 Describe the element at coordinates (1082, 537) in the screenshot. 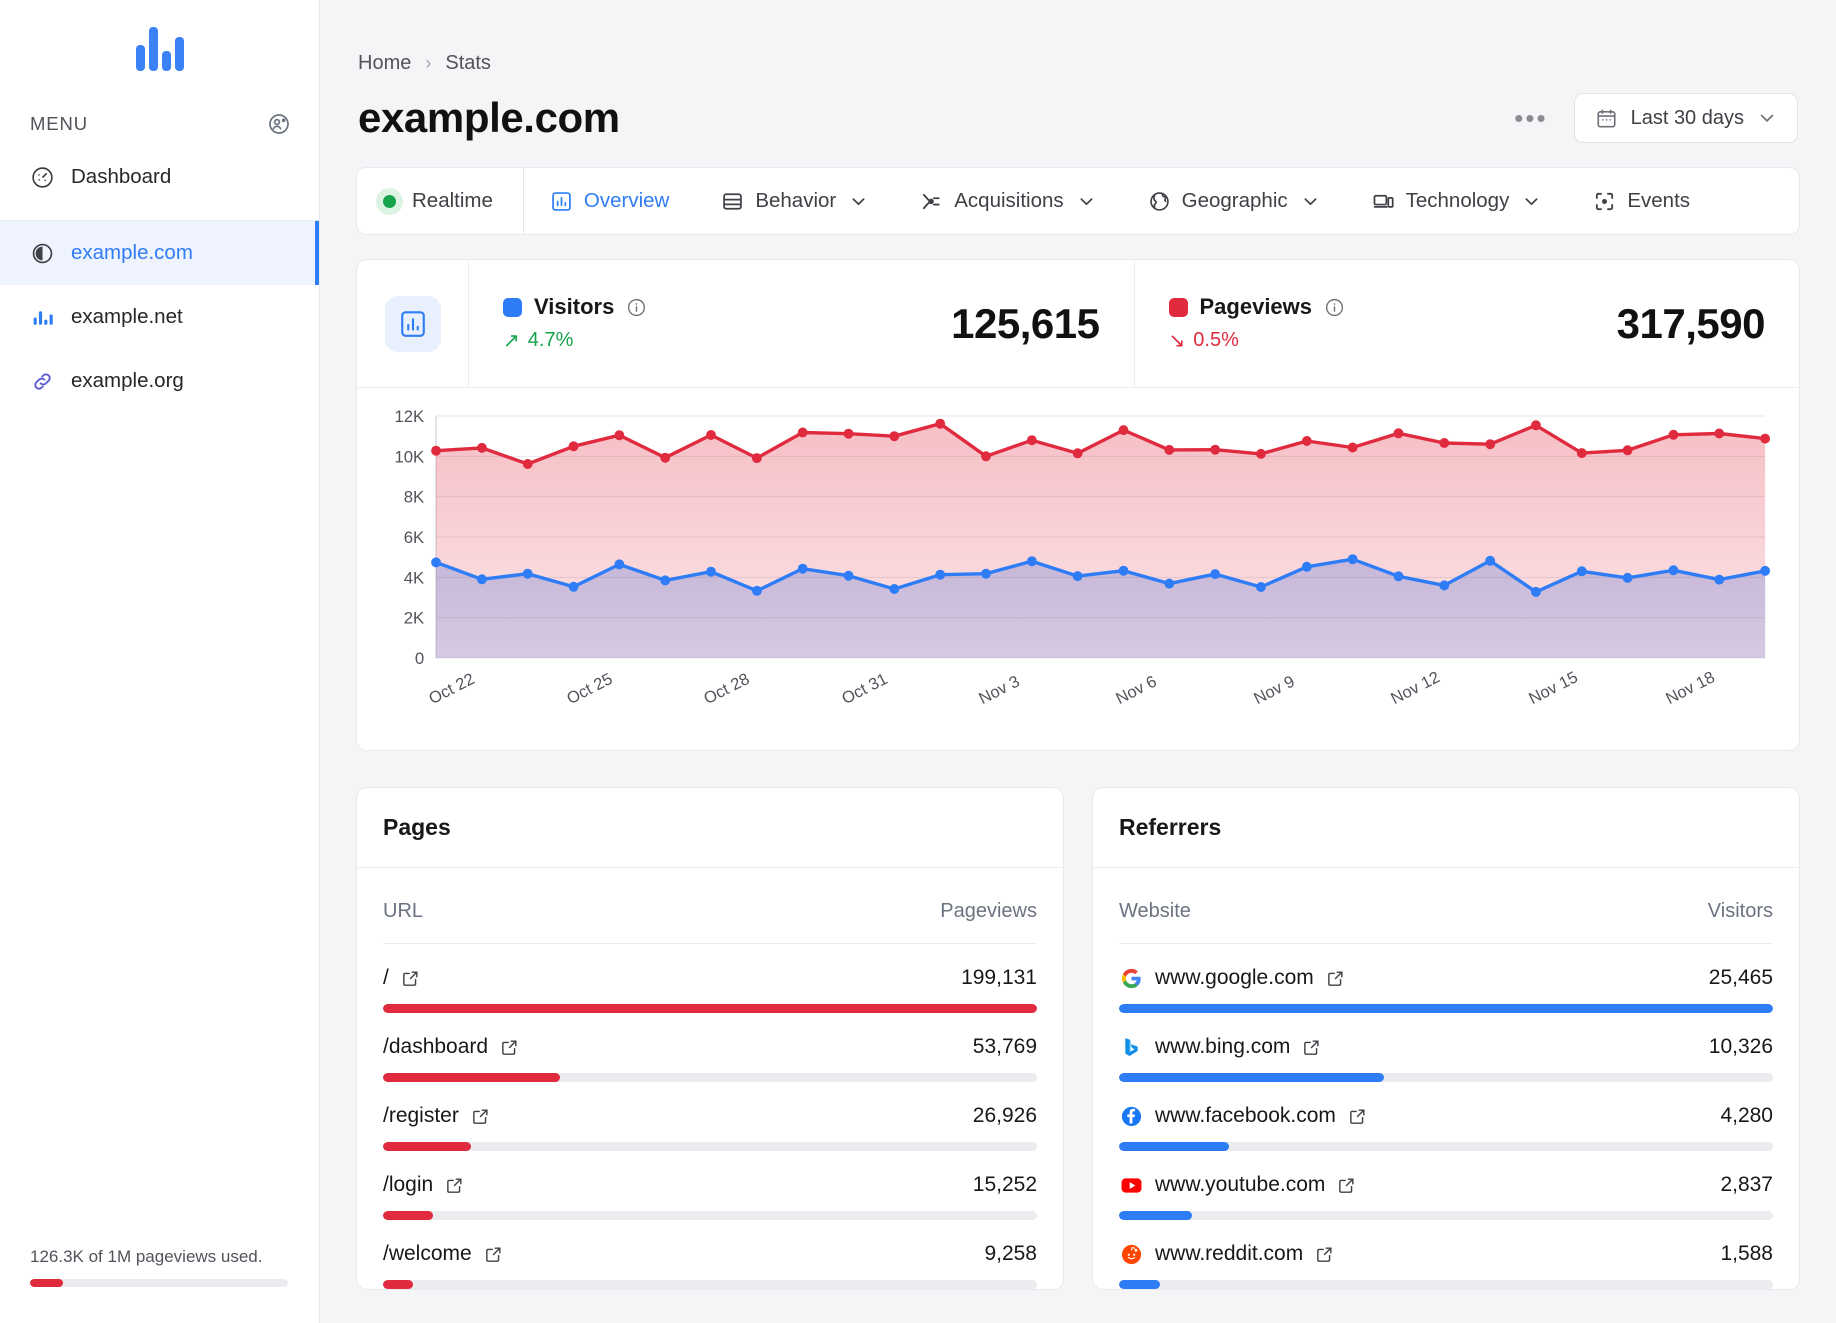

I see `chart-svg: 0 2K 4K 6K 8K 10K 12K` at that location.